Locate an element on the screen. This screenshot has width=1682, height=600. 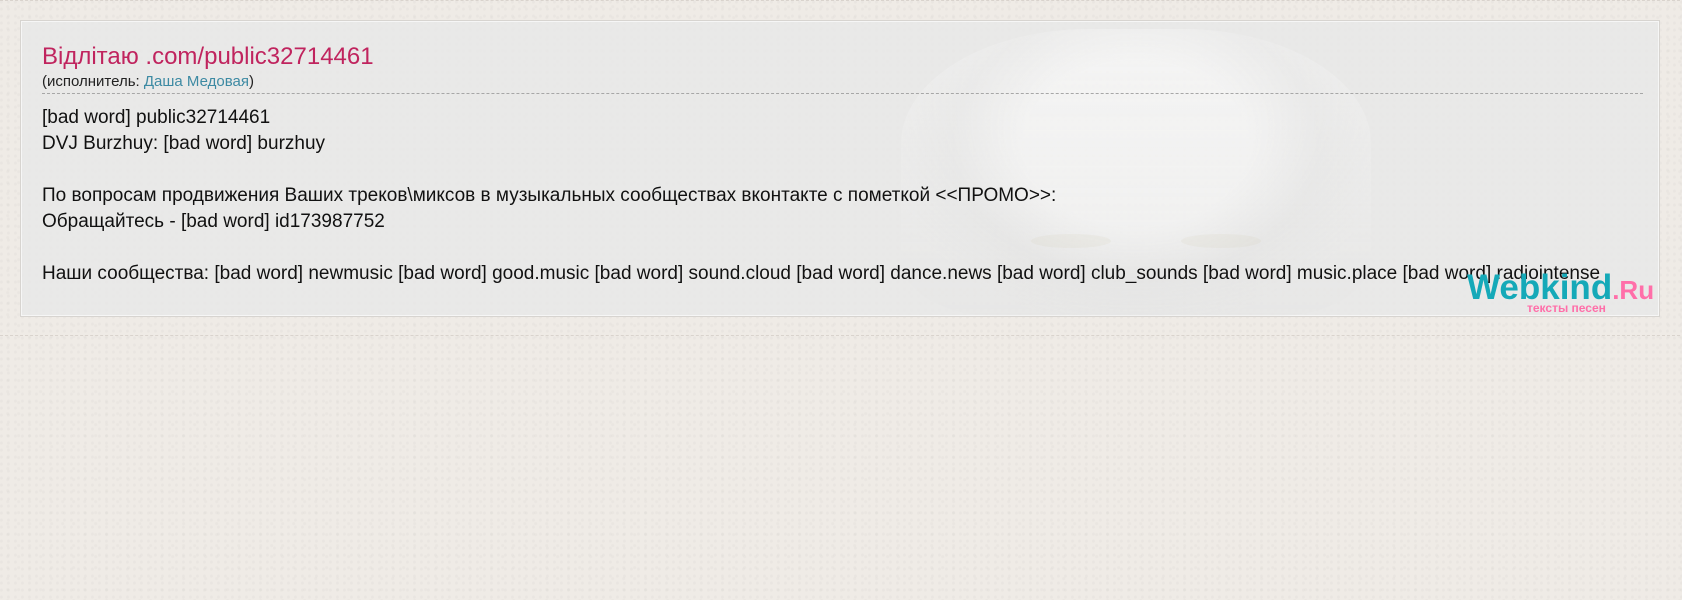
title-divider is located at coordinates (842, 93).